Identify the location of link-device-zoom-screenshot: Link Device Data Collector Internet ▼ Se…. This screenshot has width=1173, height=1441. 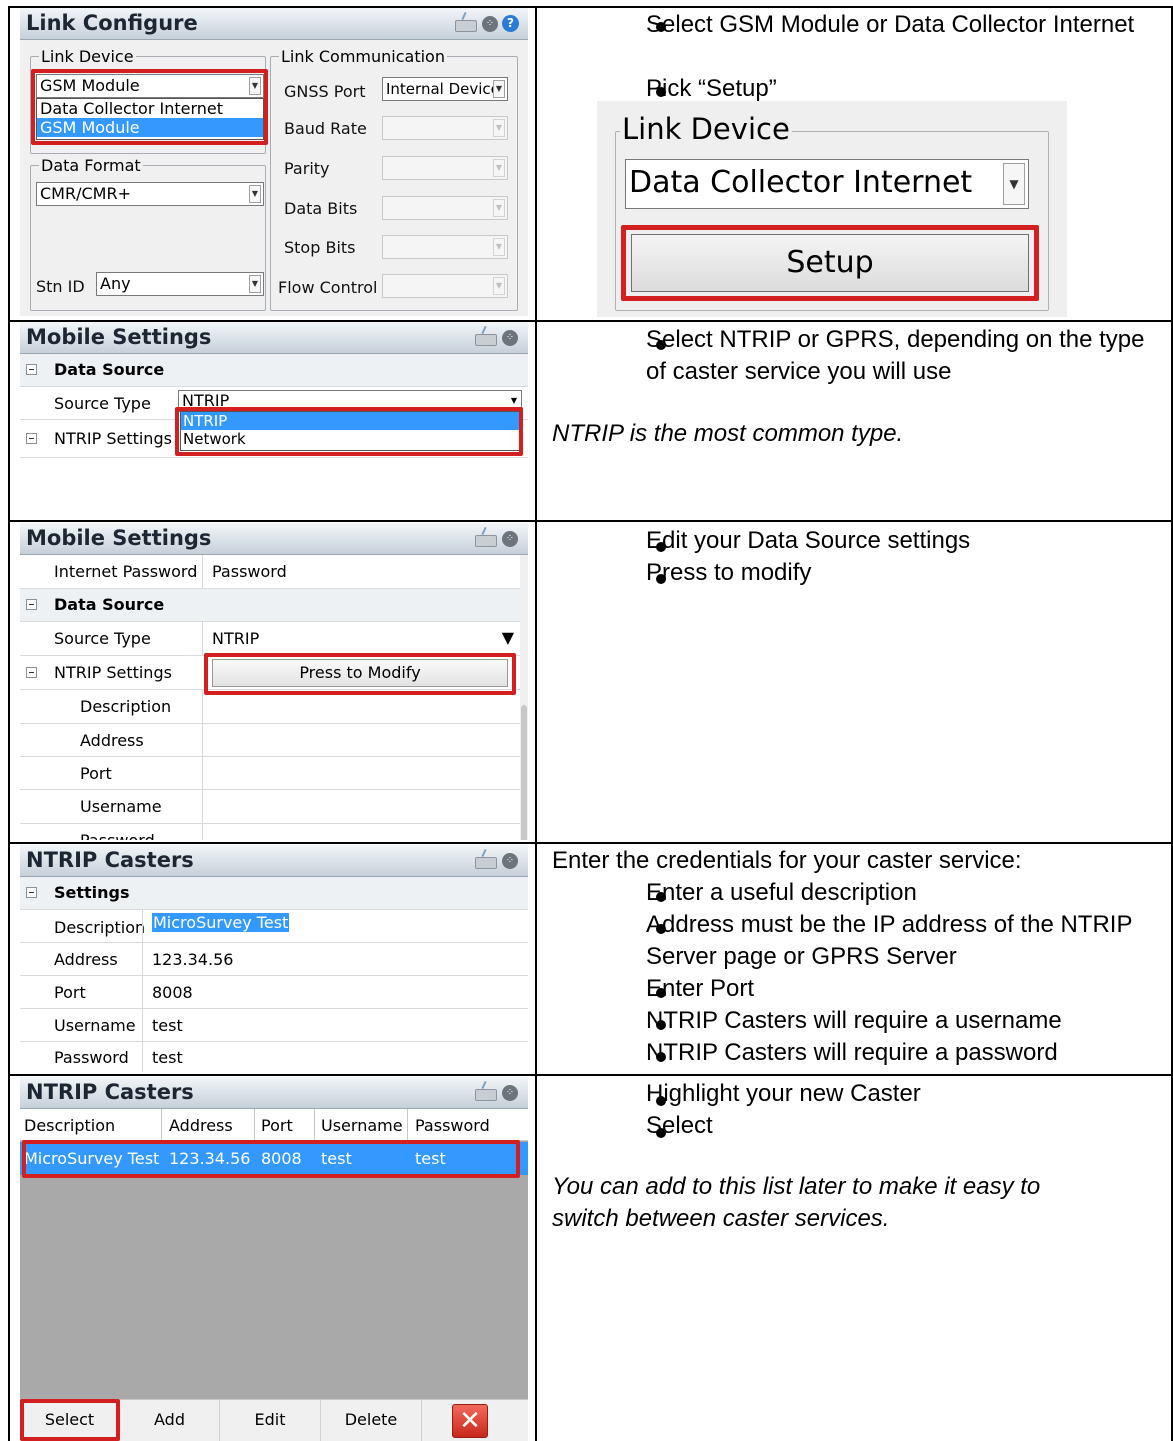
(832, 209).